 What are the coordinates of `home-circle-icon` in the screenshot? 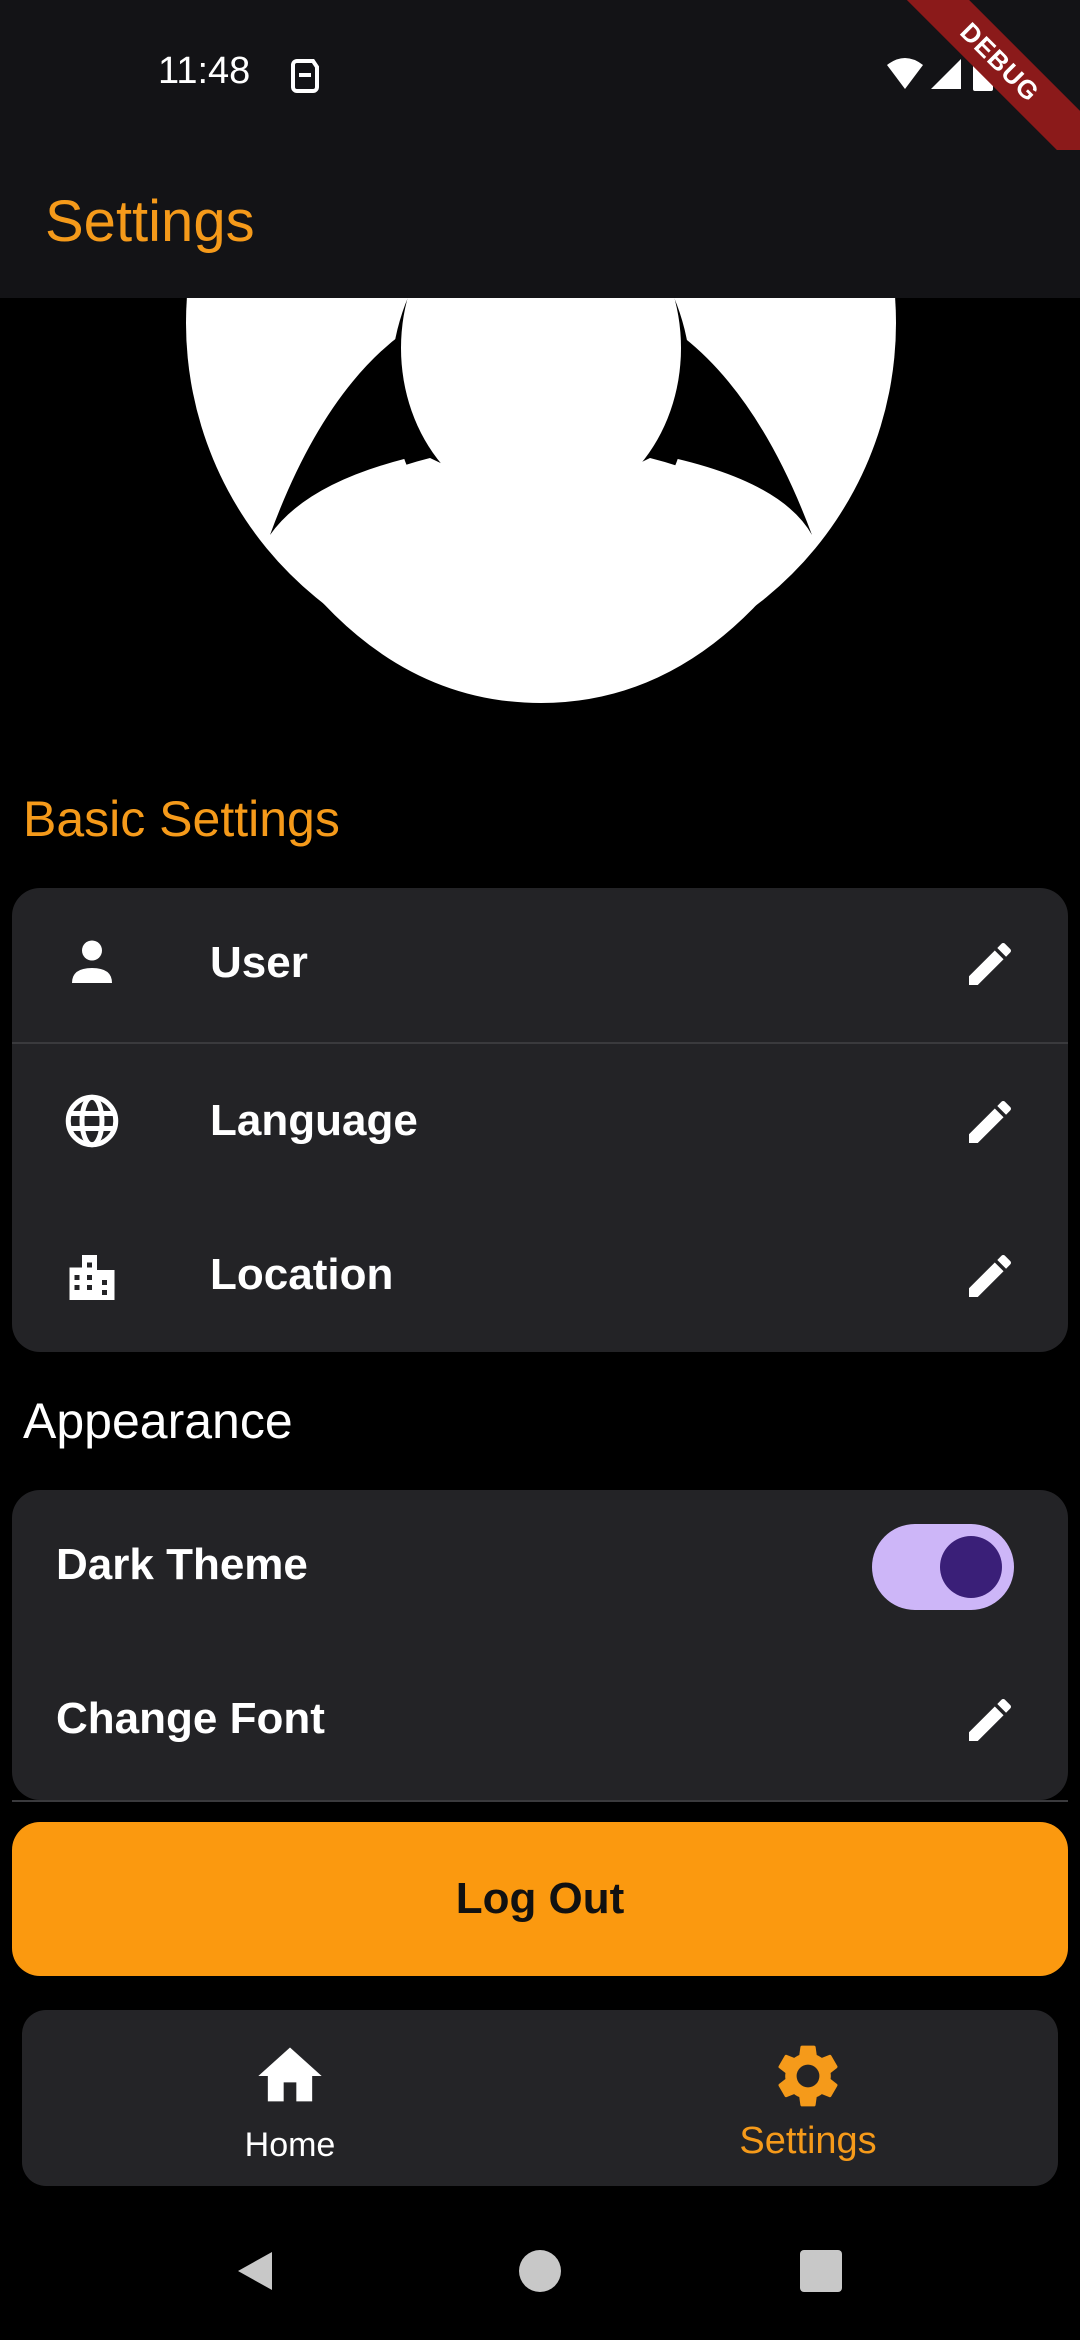 It's located at (540, 2271).